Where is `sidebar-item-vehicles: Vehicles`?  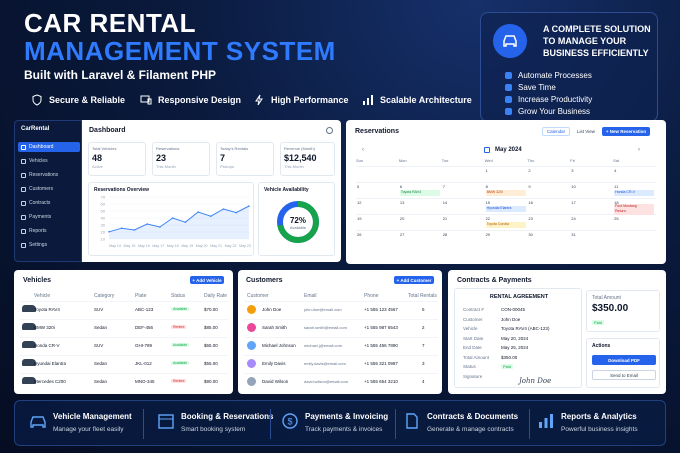
sidebar-item-vehicles: Vehicles is located at coordinates (49, 161).